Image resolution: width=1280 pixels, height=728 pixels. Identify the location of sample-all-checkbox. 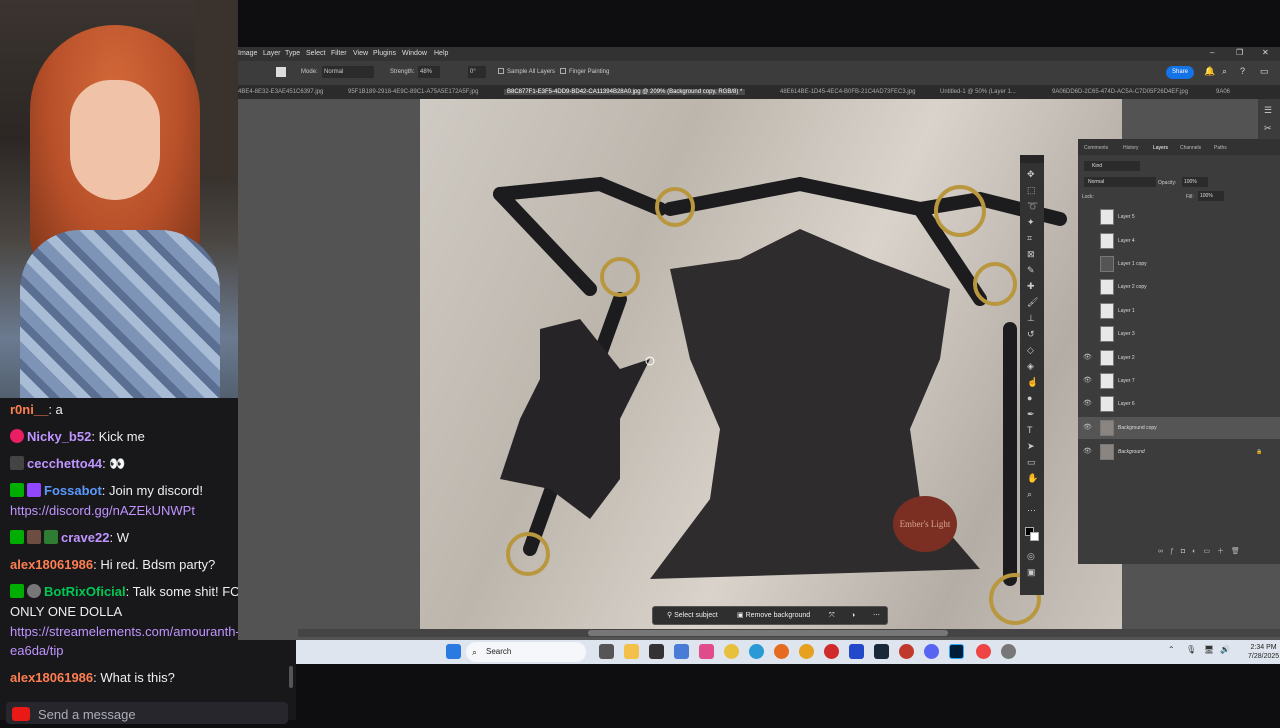
(501, 71).